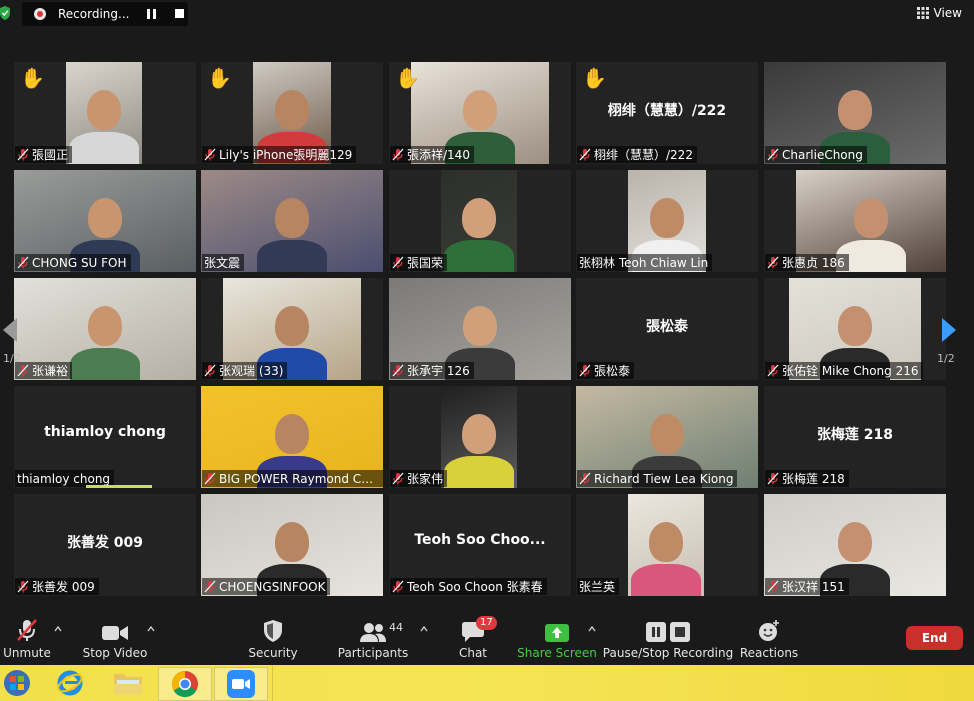 The image size is (974, 701). Describe the element at coordinates (480, 437) in the screenshot. I see `participant-tile: 张家伟` at that location.